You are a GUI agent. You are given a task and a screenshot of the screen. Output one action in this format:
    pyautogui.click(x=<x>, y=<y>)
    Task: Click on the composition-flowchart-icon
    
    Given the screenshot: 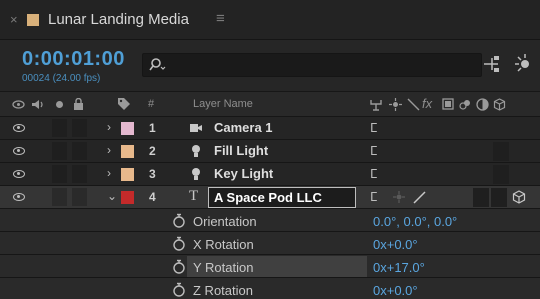 What is the action you would take?
    pyautogui.click(x=491, y=64)
    